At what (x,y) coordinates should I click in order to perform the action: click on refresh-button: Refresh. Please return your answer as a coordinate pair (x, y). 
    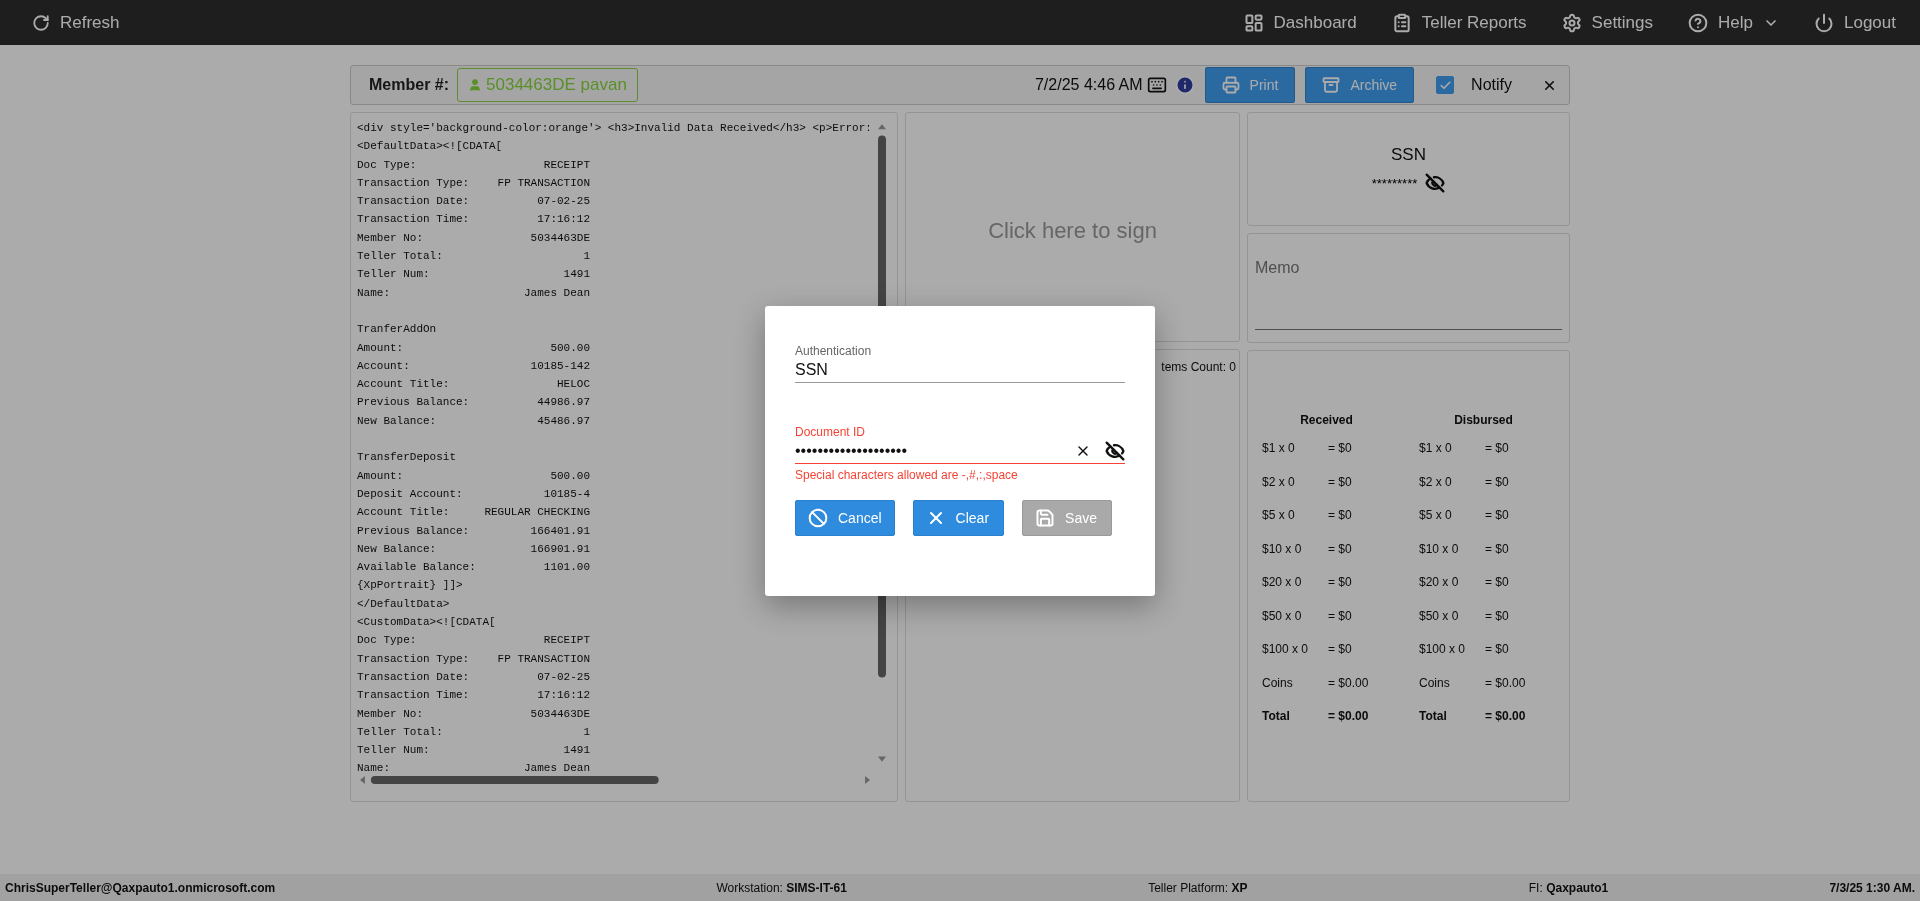
    Looking at the image, I should click on (76, 22).